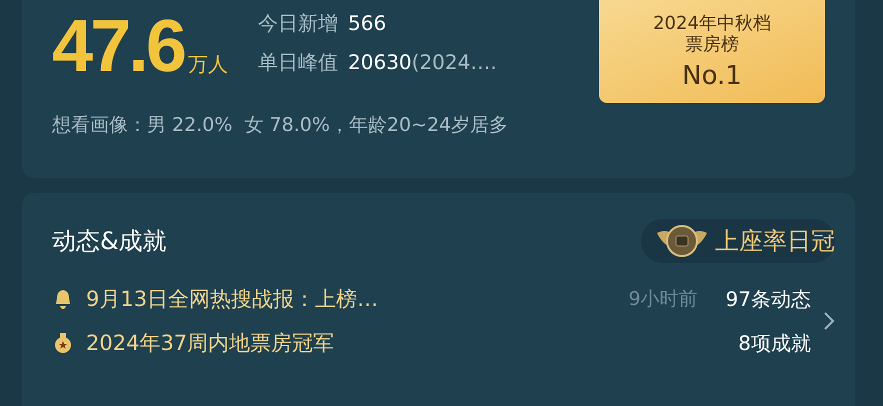  What do you see at coordinates (109, 241) in the screenshot?
I see `section-title: 动态&成就` at bounding box center [109, 241].